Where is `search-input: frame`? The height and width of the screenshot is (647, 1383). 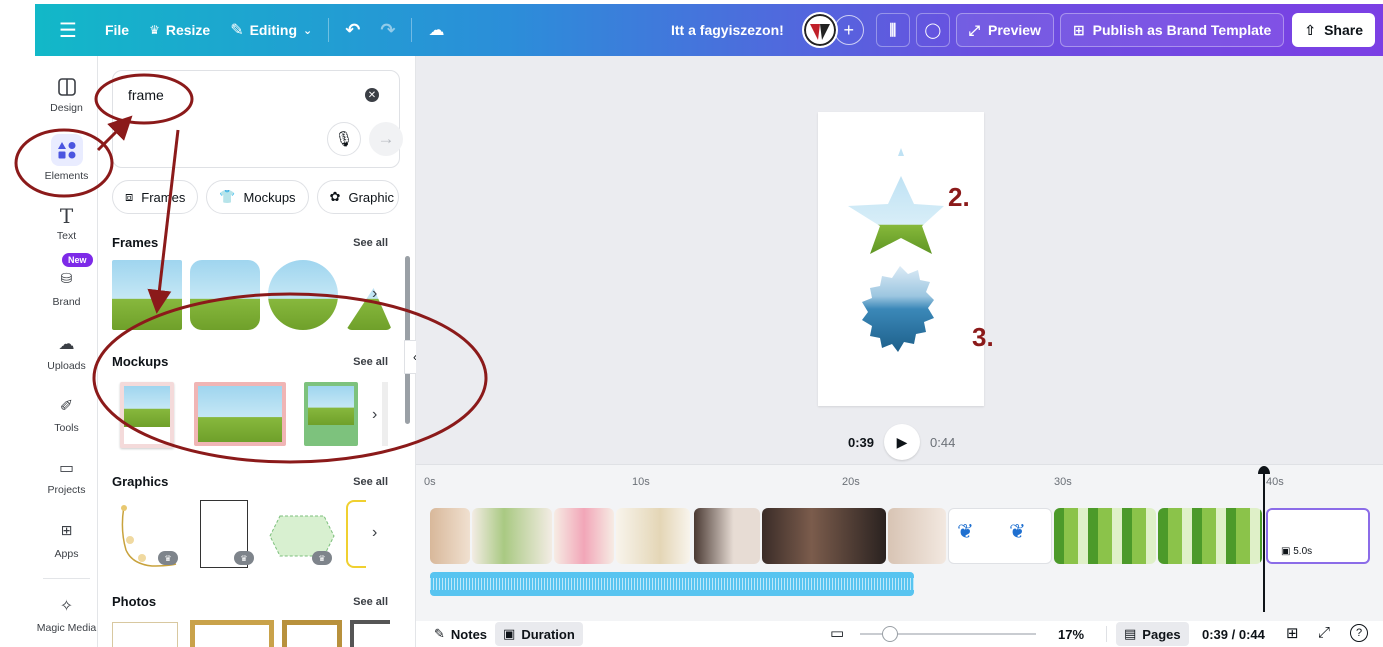
search-input: frame is located at coordinates (146, 95).